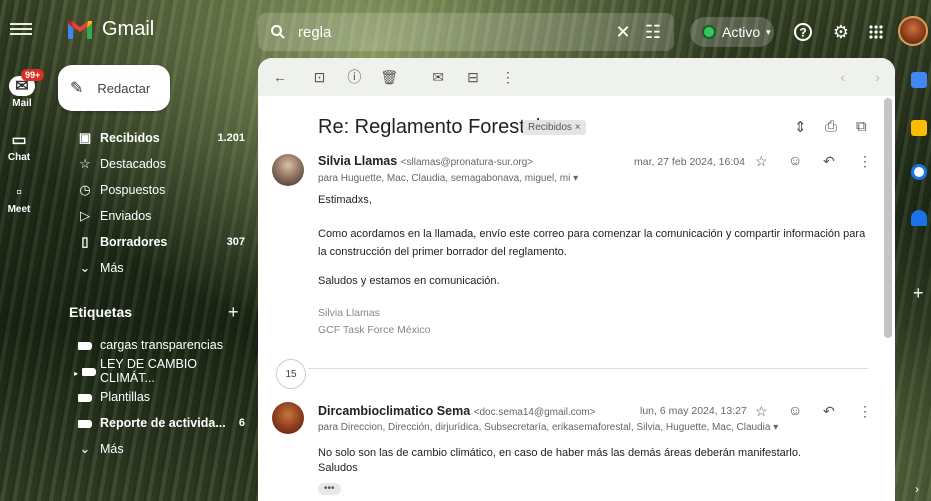  Describe the element at coordinates (157, 242) in the screenshot. I see `nav-item-borradores: ▯ Borradores 307` at that location.